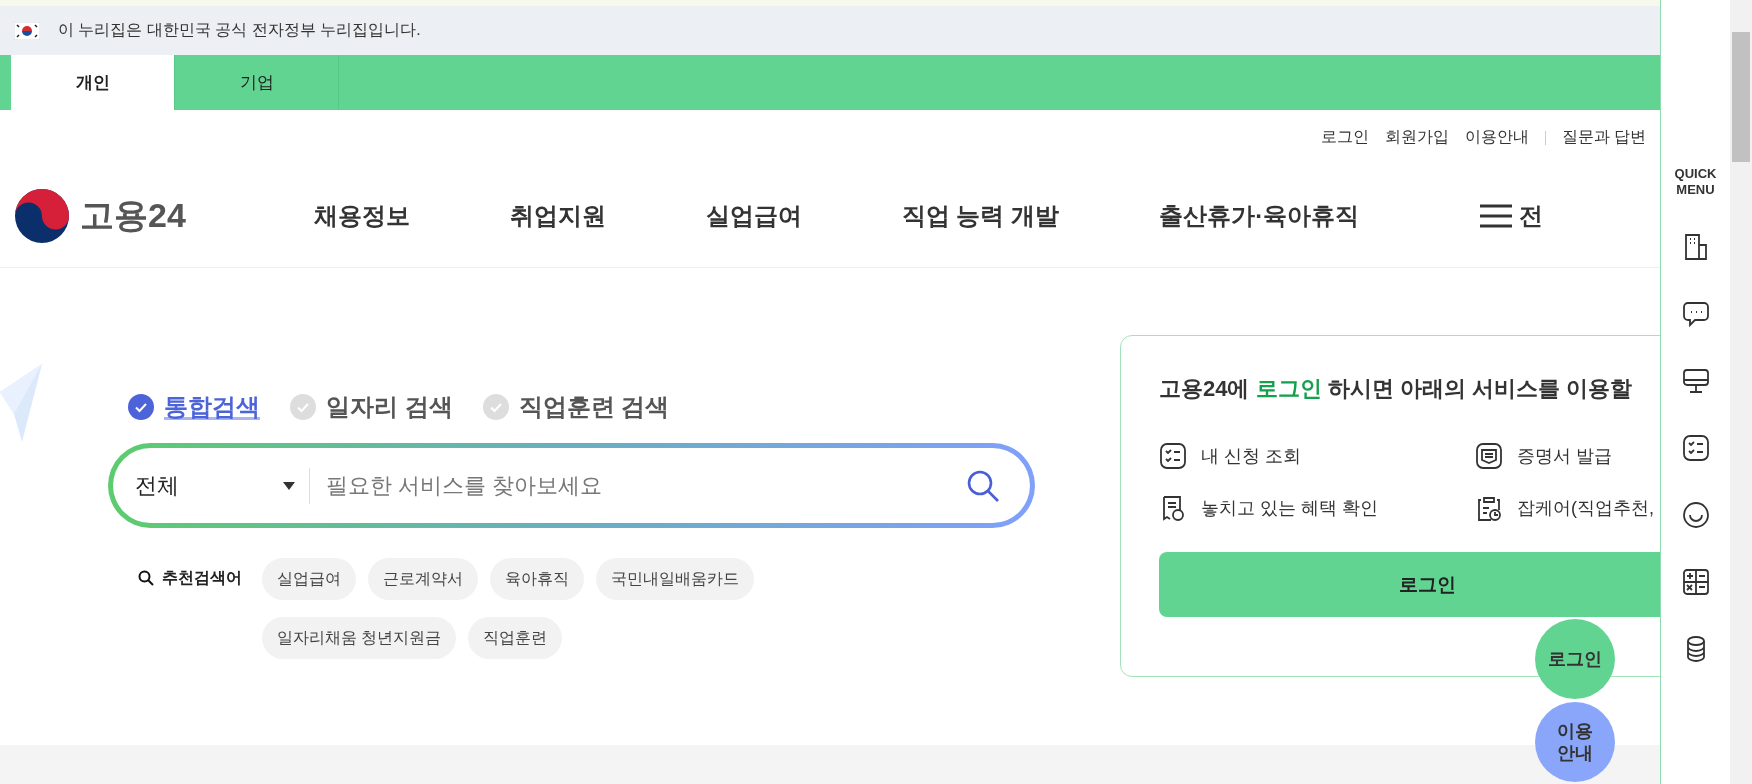 The height and width of the screenshot is (784, 1752). What do you see at coordinates (423, 579) in the screenshot?
I see `keyword-chip: 근로계약서` at bounding box center [423, 579].